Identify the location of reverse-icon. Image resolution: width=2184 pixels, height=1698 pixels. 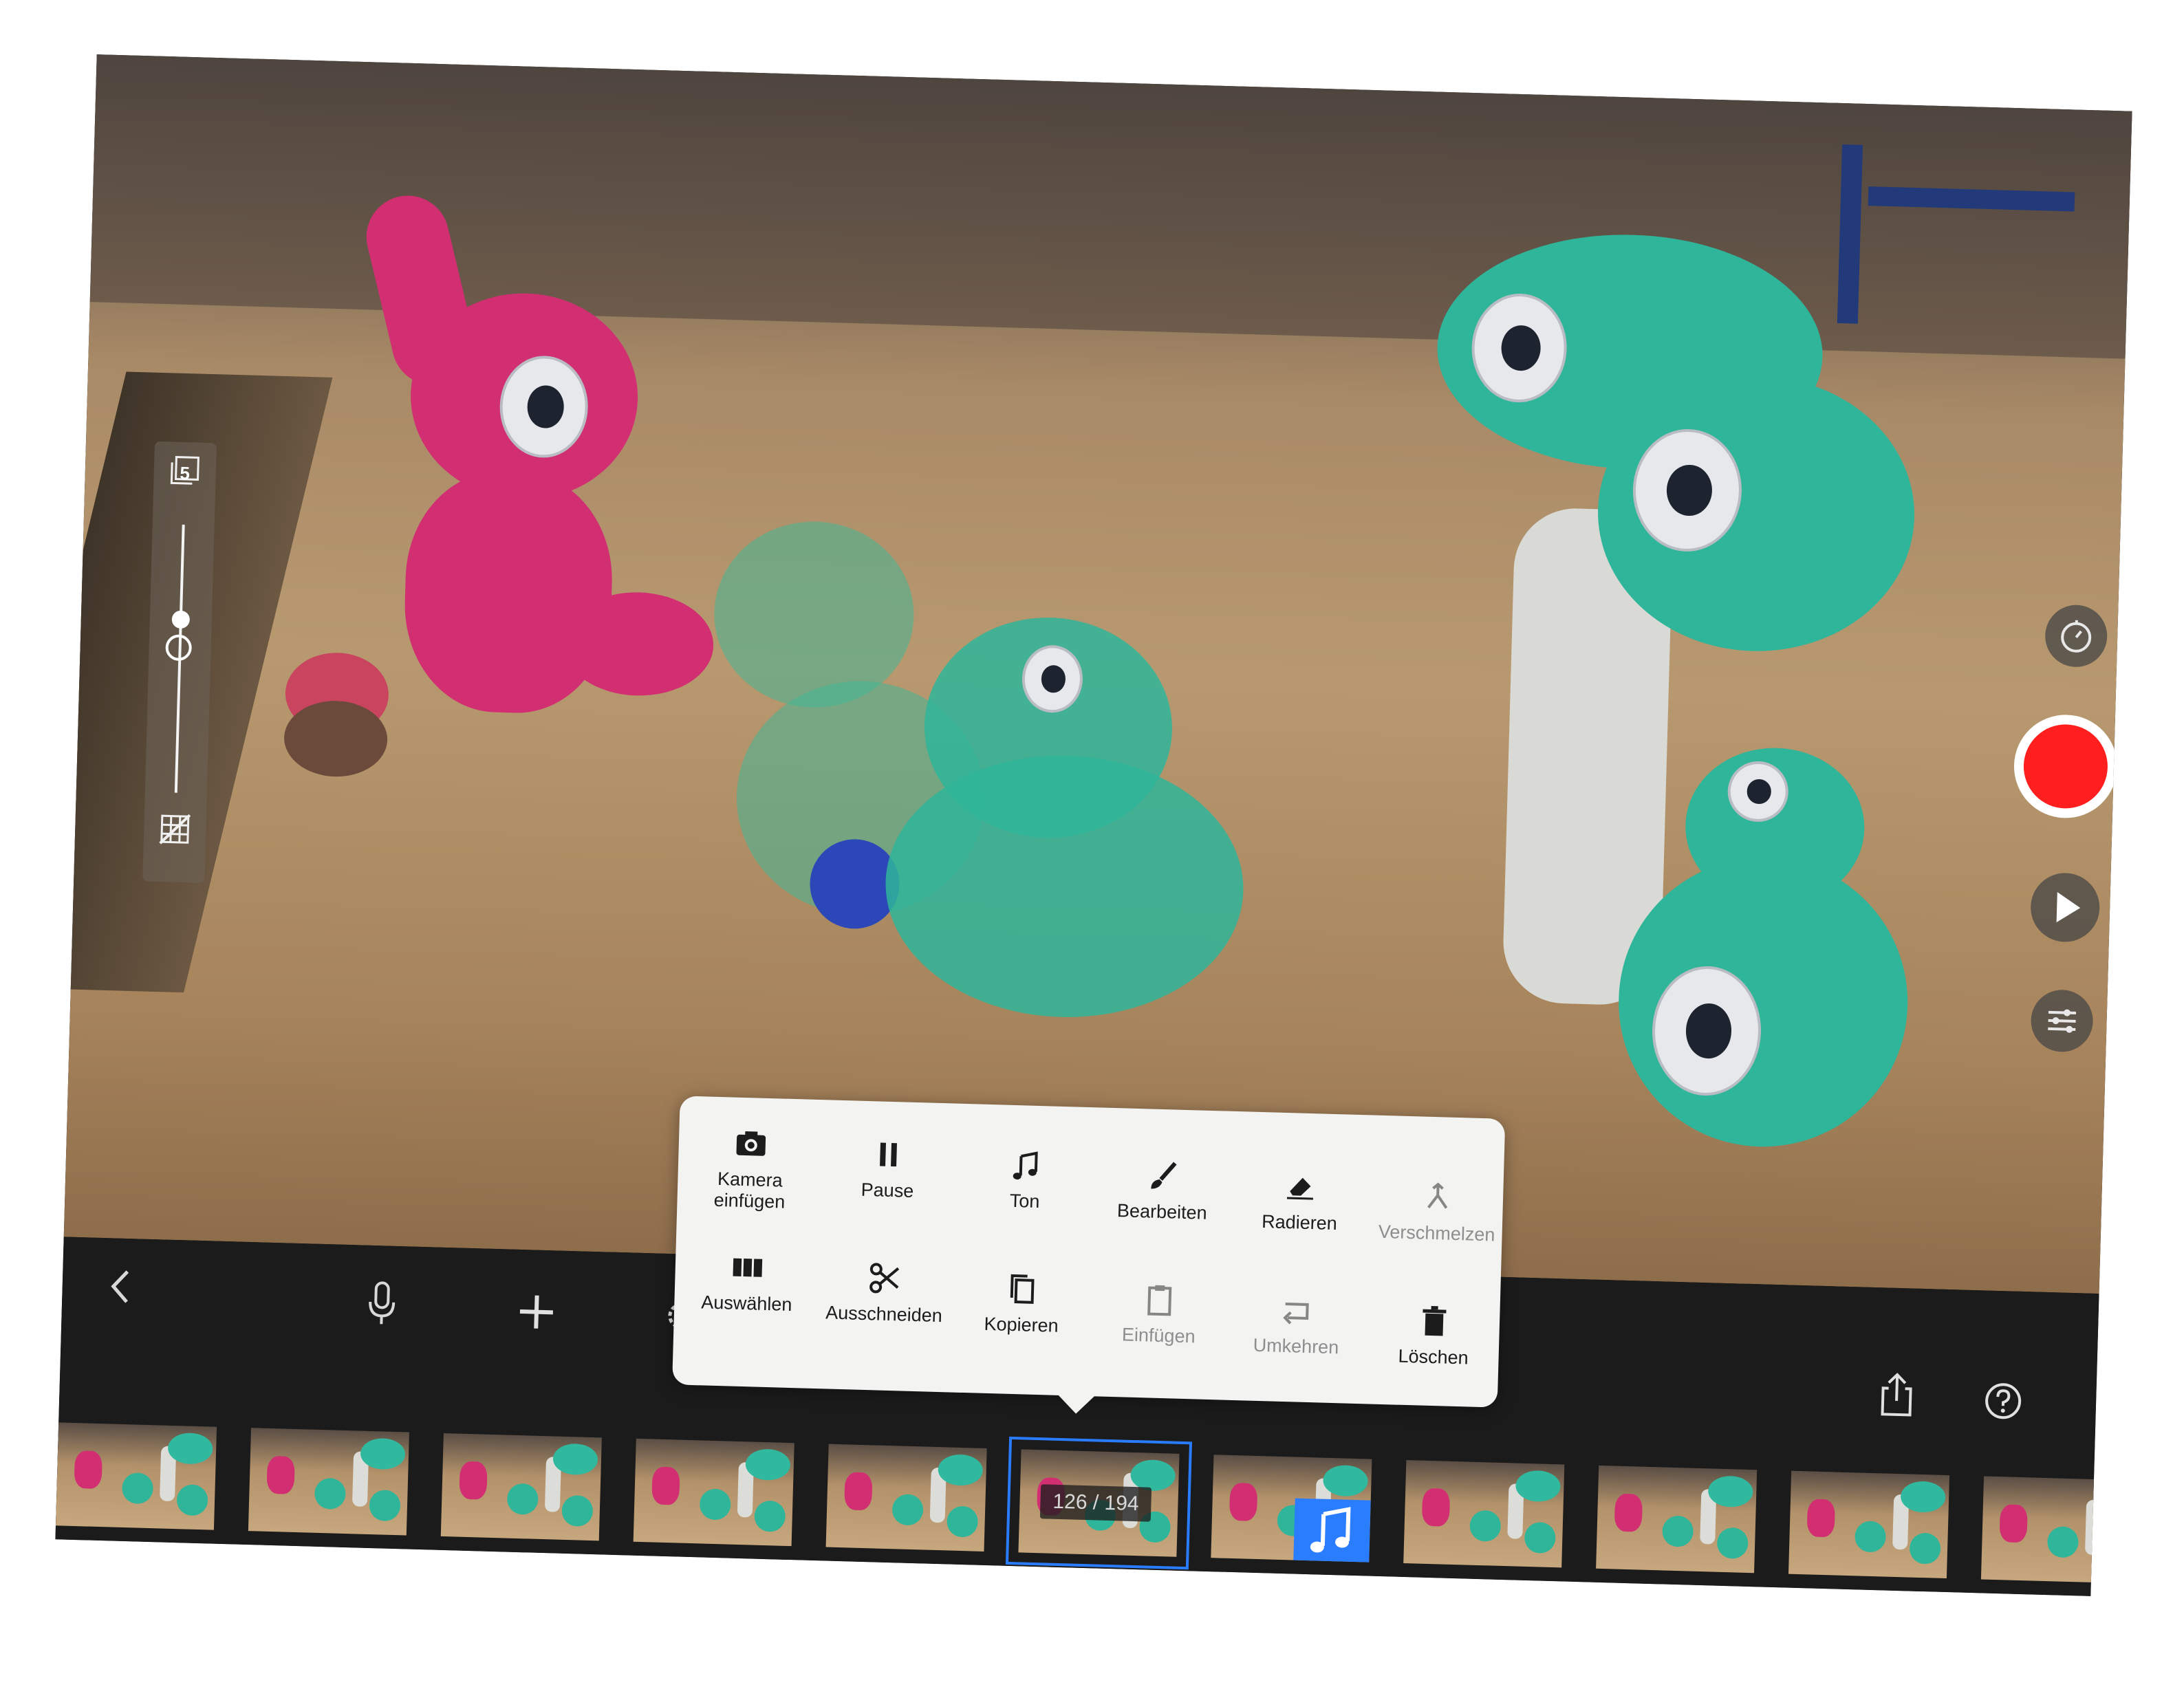
(1296, 1314).